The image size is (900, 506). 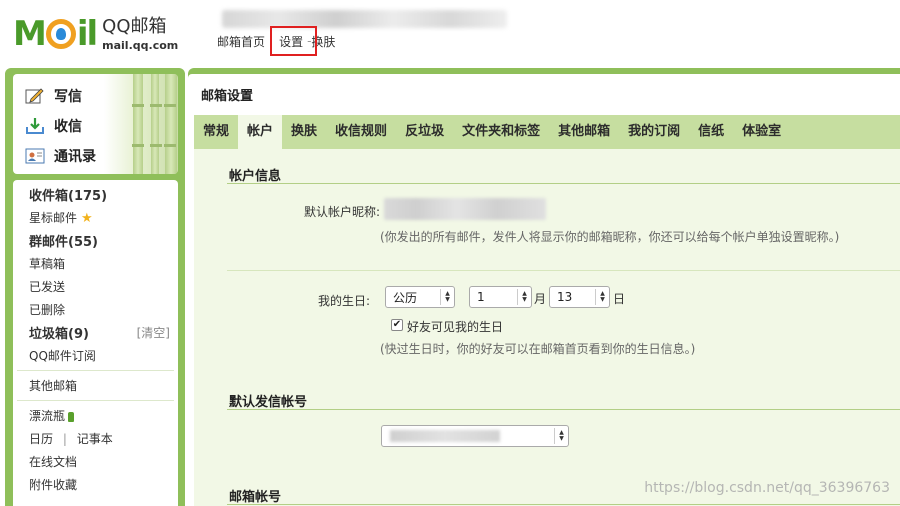 I want to click on compose-icon, so click(x=35, y=96).